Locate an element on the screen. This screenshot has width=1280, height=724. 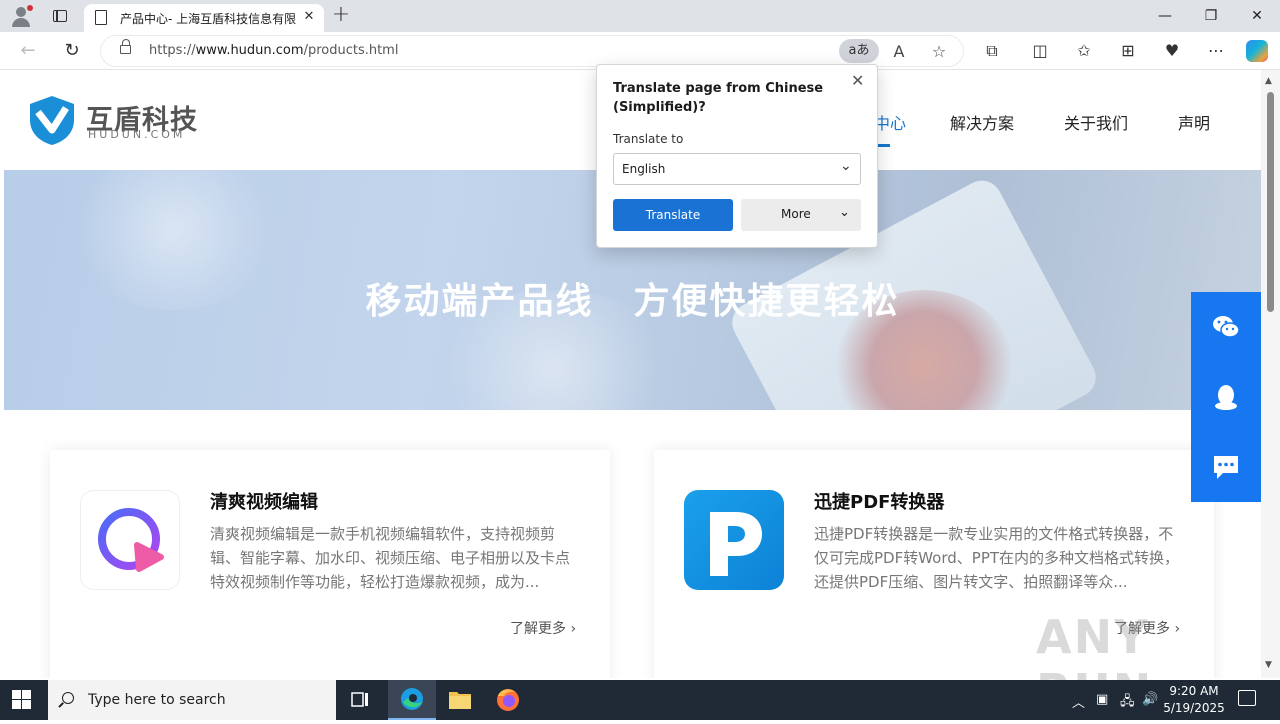
translate-icon: aあ is located at coordinates (859, 51).